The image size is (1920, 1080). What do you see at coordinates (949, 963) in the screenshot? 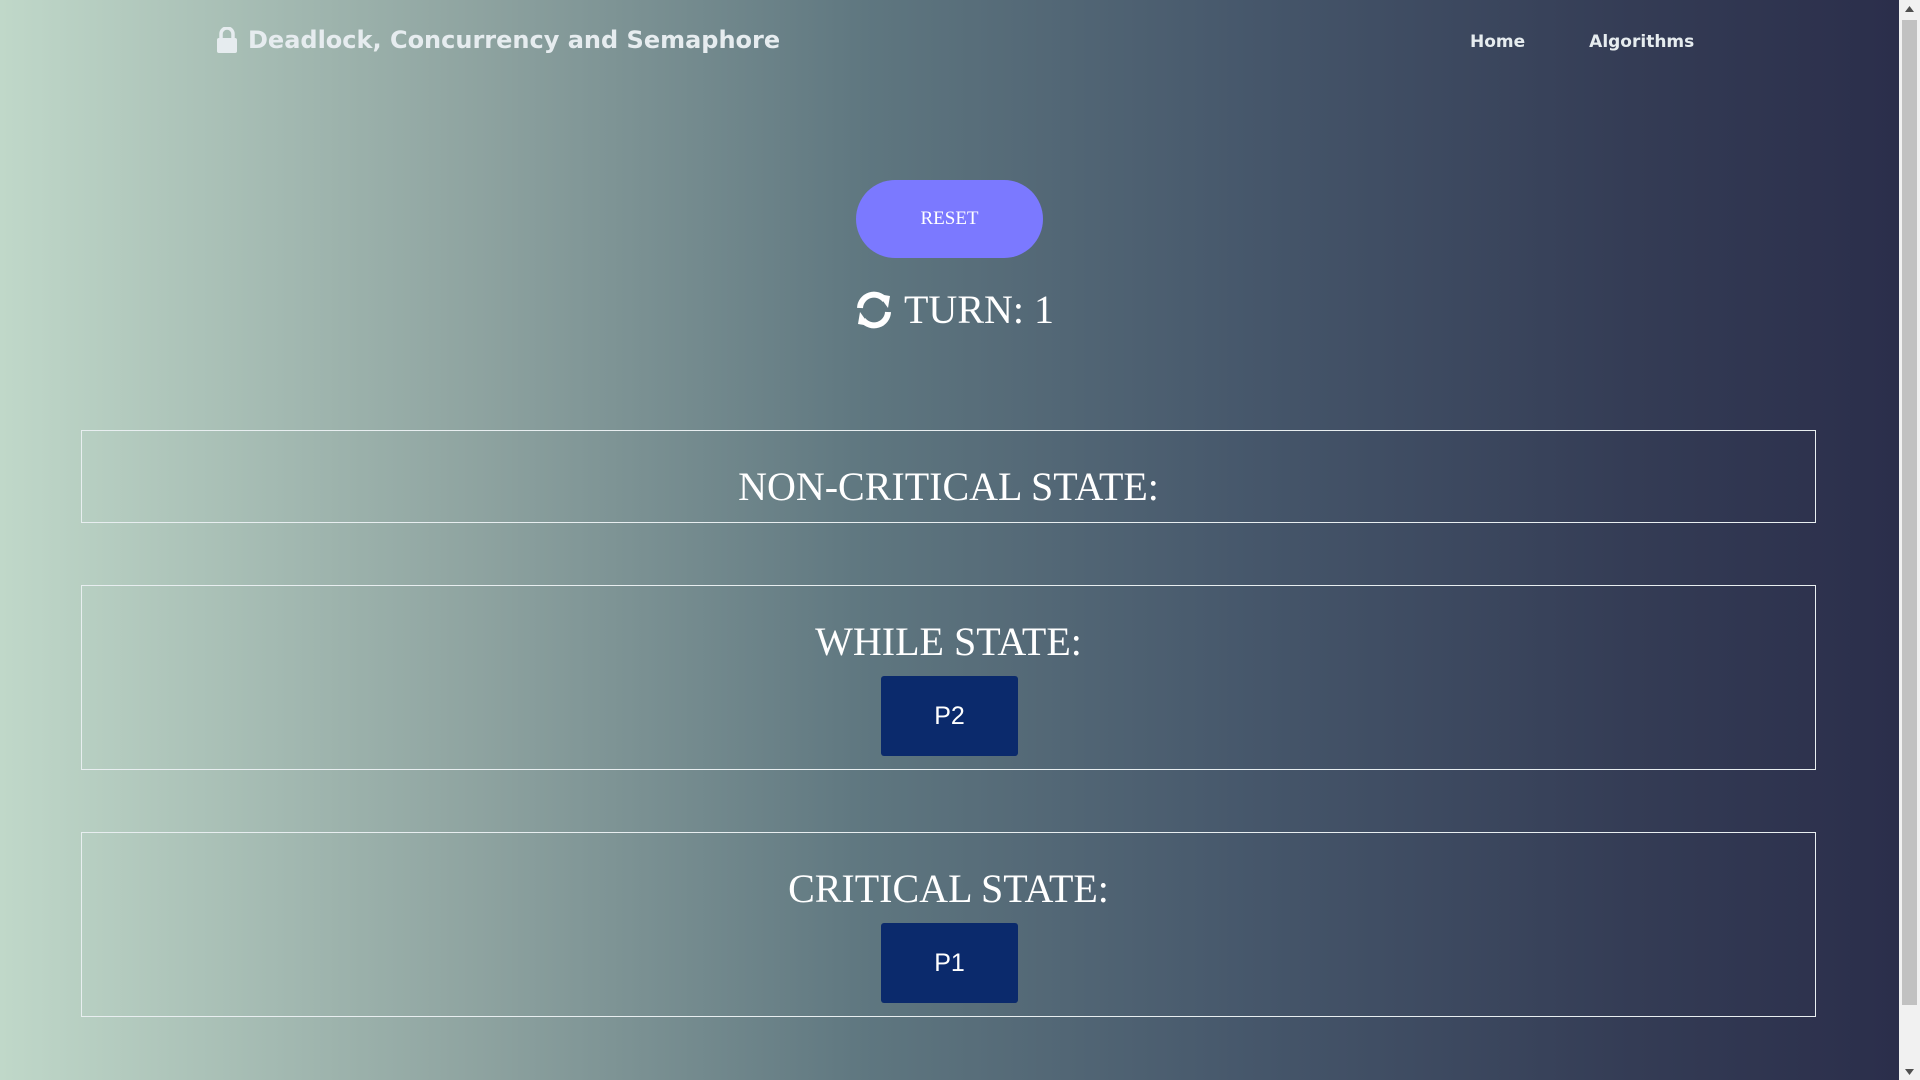
I see `process-block-p1: P1` at bounding box center [949, 963].